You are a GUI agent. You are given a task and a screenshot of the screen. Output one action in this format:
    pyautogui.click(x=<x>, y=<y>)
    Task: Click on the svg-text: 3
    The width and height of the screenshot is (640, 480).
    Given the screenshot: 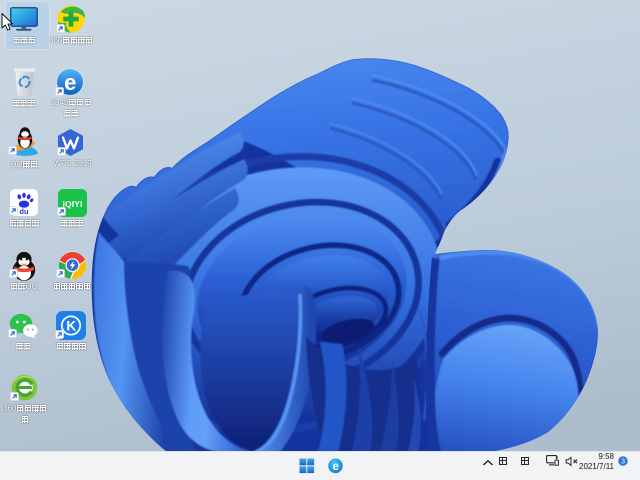 What is the action you would take?
    pyautogui.click(x=623, y=461)
    